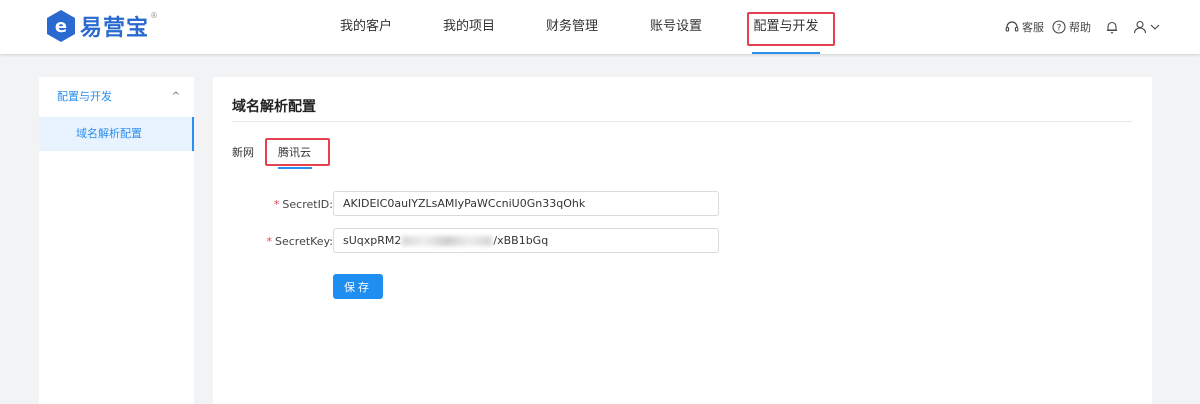  I want to click on headset-icon, so click(1012, 26).